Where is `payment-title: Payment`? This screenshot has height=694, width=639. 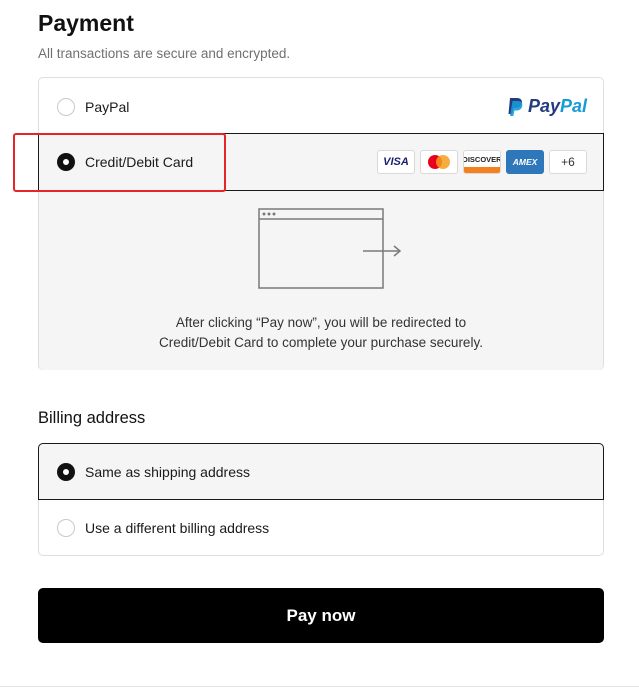
payment-title: Payment is located at coordinates (86, 23).